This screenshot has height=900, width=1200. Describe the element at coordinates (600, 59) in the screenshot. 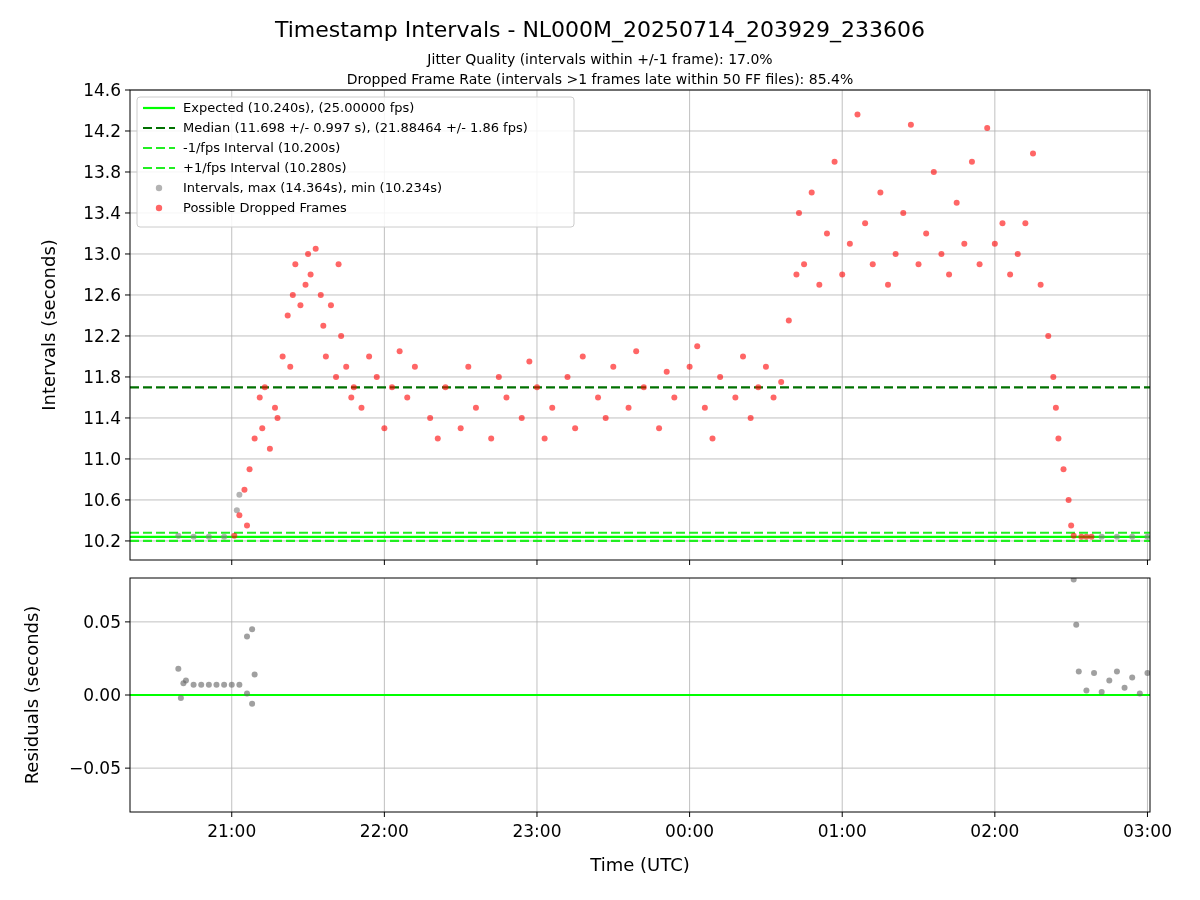

I see `figure-subtitle: Jitter Quality (intervals within +/-1 frame): 17.0%` at that location.